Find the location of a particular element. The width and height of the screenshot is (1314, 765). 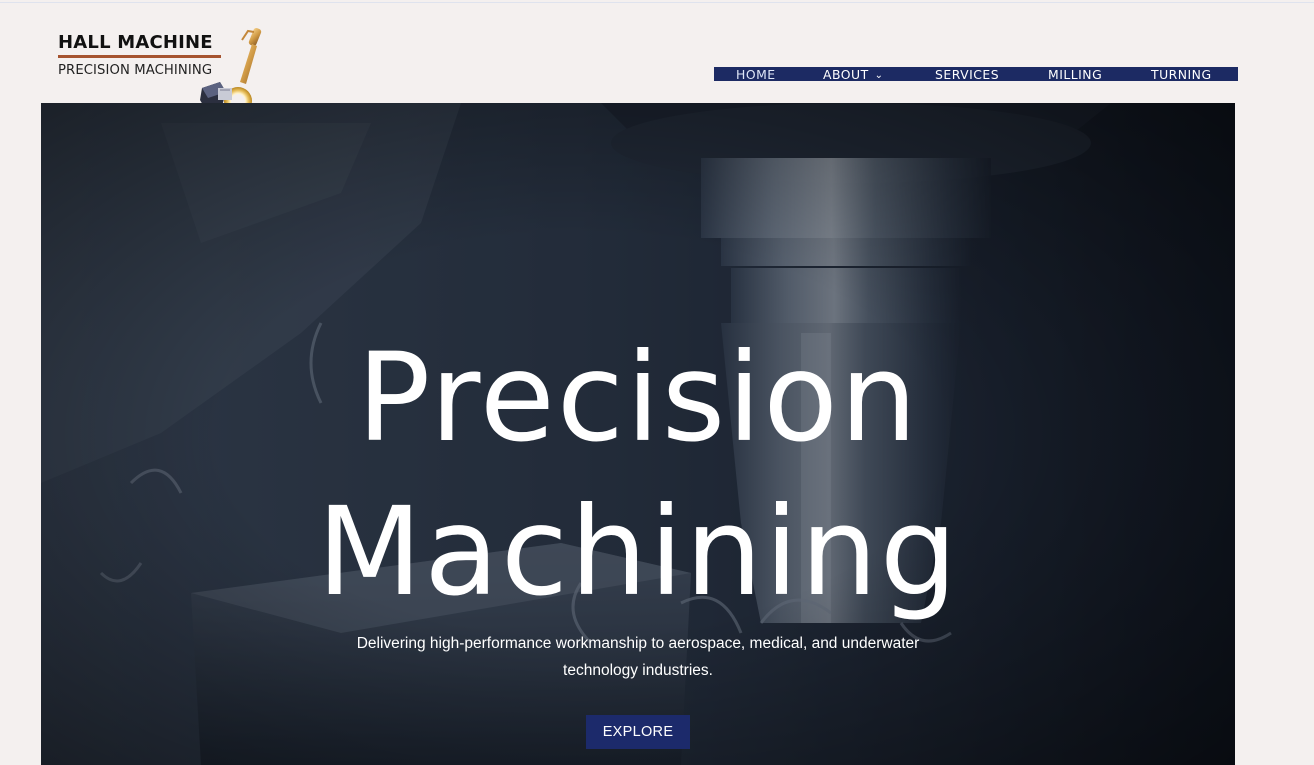

hero-subtitle-line2: technology industries. is located at coordinates (638, 670).